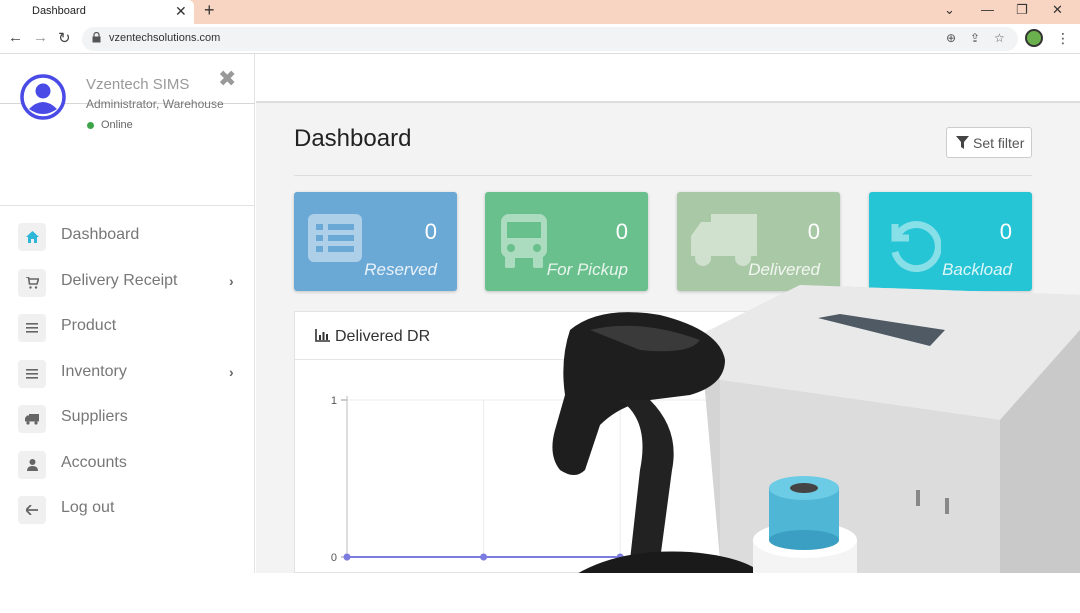  What do you see at coordinates (127, 327) in the screenshot?
I see `sidebar-item-product: Product` at bounding box center [127, 327].